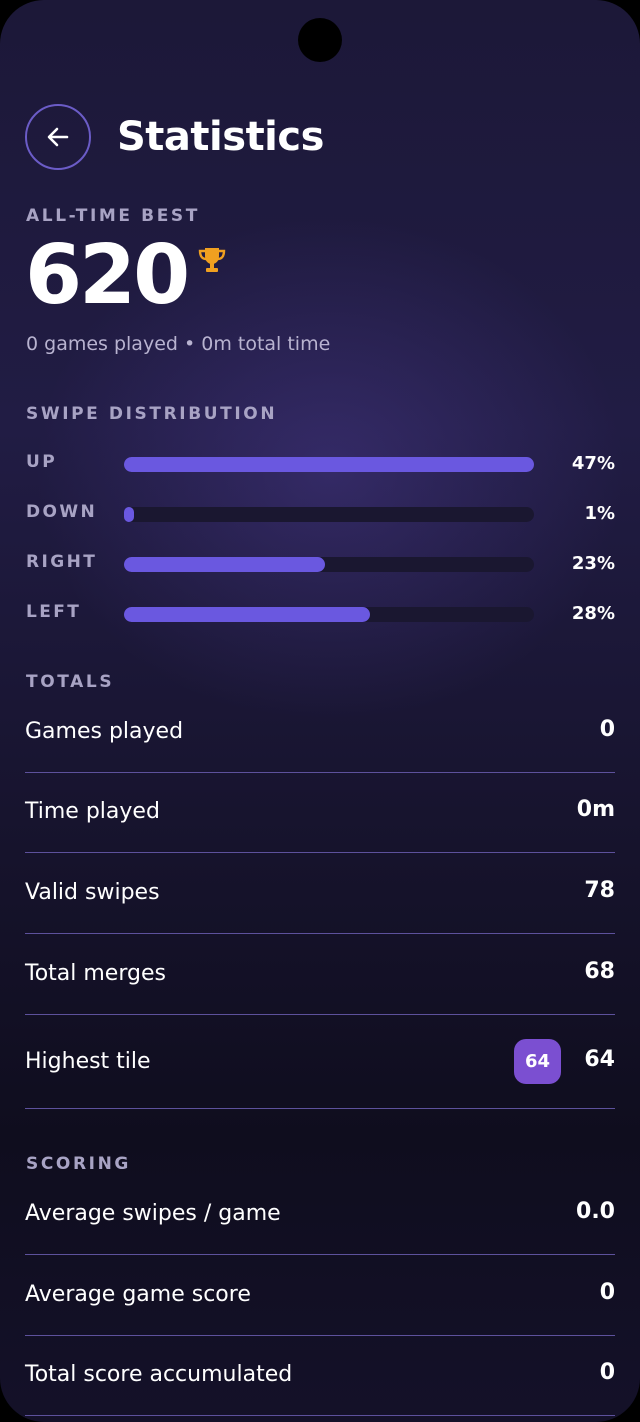 This screenshot has width=640, height=1422. Describe the element at coordinates (153, 1213) in the screenshot. I see `stat-label: Average swipes / game` at that location.